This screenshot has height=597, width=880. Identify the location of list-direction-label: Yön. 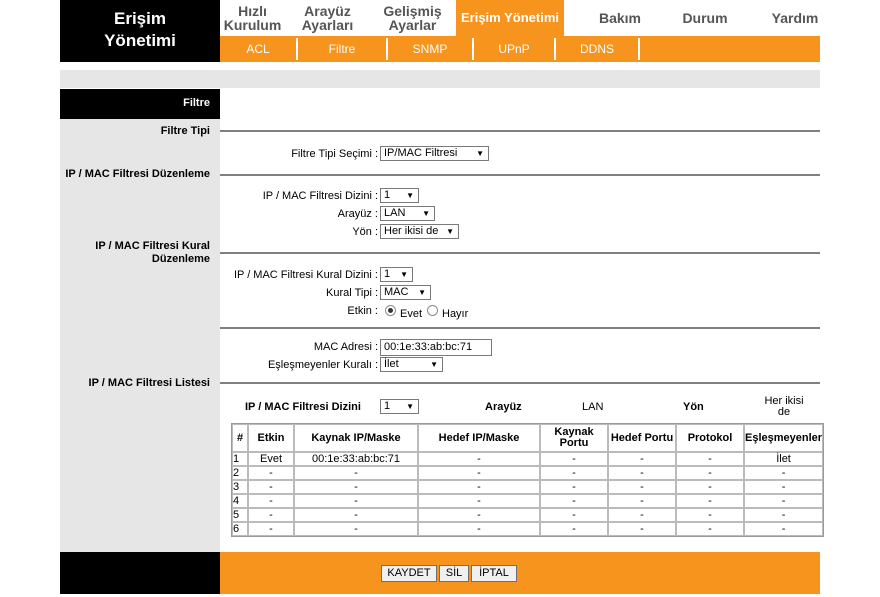
(693, 407).